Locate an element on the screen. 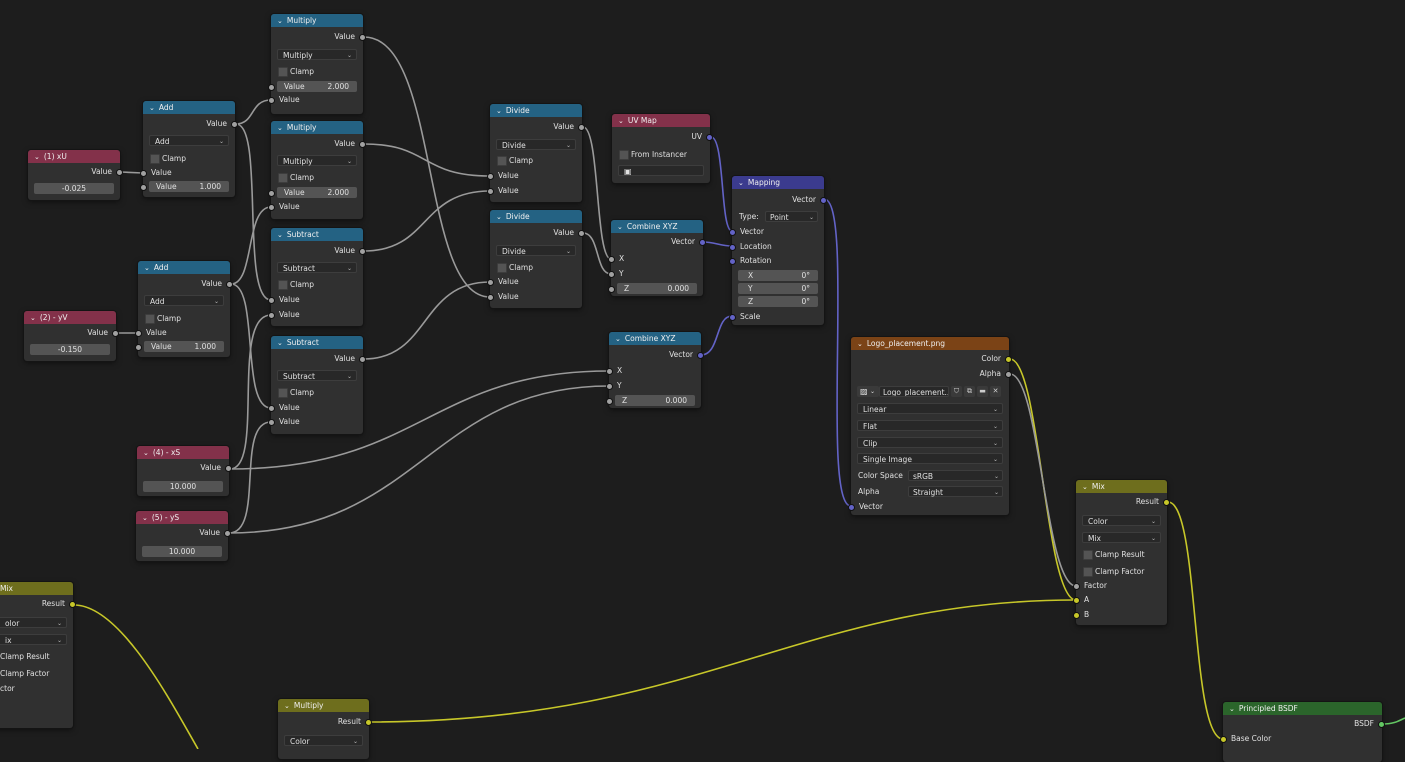 This screenshot has height=762, width=1405. node-header: ⌄ UV Map is located at coordinates (661, 120).